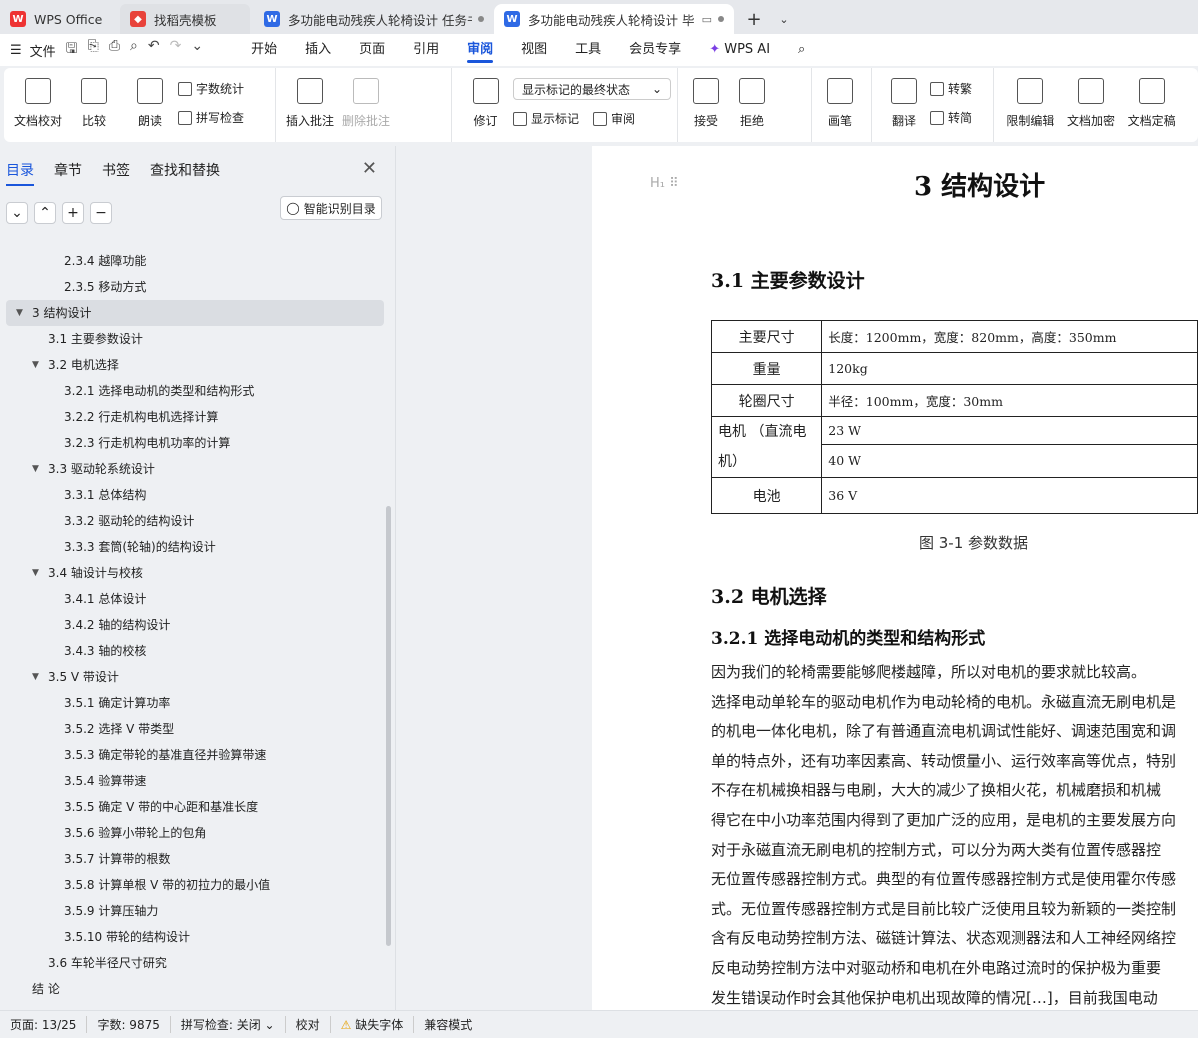  What do you see at coordinates (195, 651) in the screenshot?
I see `toc-item: 3.4.3 轴的校核` at bounding box center [195, 651].